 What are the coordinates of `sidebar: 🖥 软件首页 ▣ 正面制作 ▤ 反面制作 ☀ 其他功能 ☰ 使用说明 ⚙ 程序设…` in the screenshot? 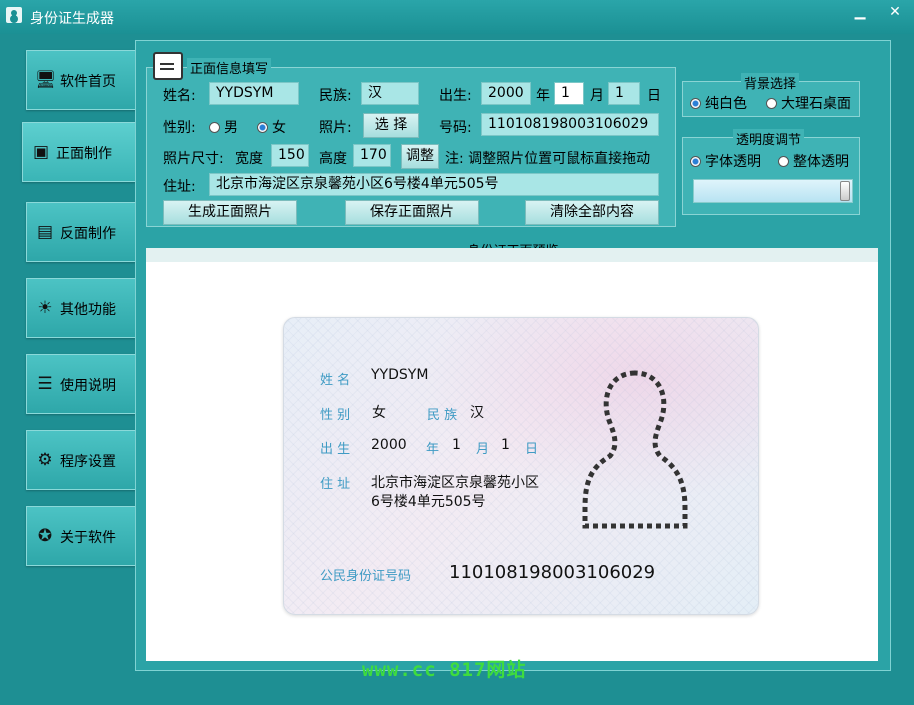 It's located at (68, 369).